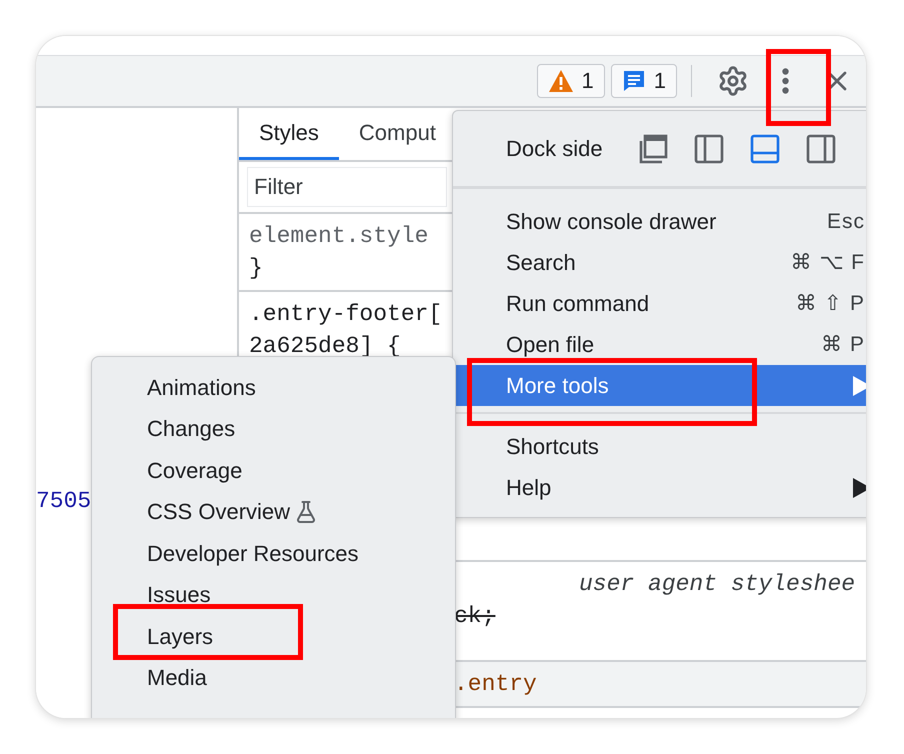 This screenshot has height=754, width=904. What do you see at coordinates (634, 81) in the screenshot?
I see `message-icon` at bounding box center [634, 81].